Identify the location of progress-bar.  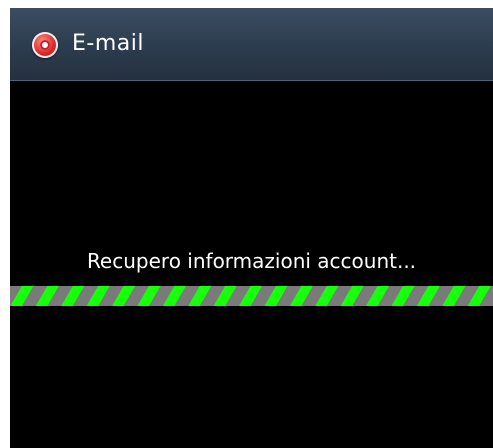
(251, 296).